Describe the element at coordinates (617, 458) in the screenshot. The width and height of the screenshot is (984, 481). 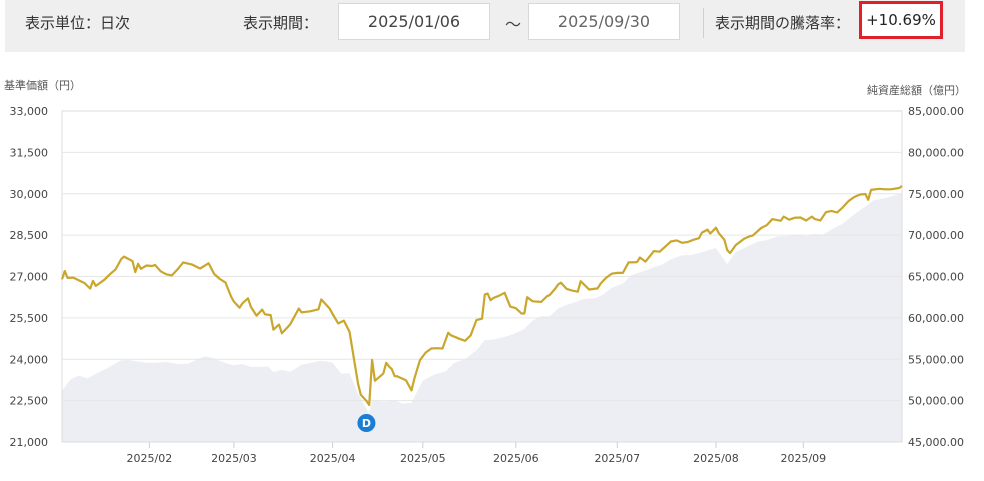
I see `x-tick: 2025/07` at that location.